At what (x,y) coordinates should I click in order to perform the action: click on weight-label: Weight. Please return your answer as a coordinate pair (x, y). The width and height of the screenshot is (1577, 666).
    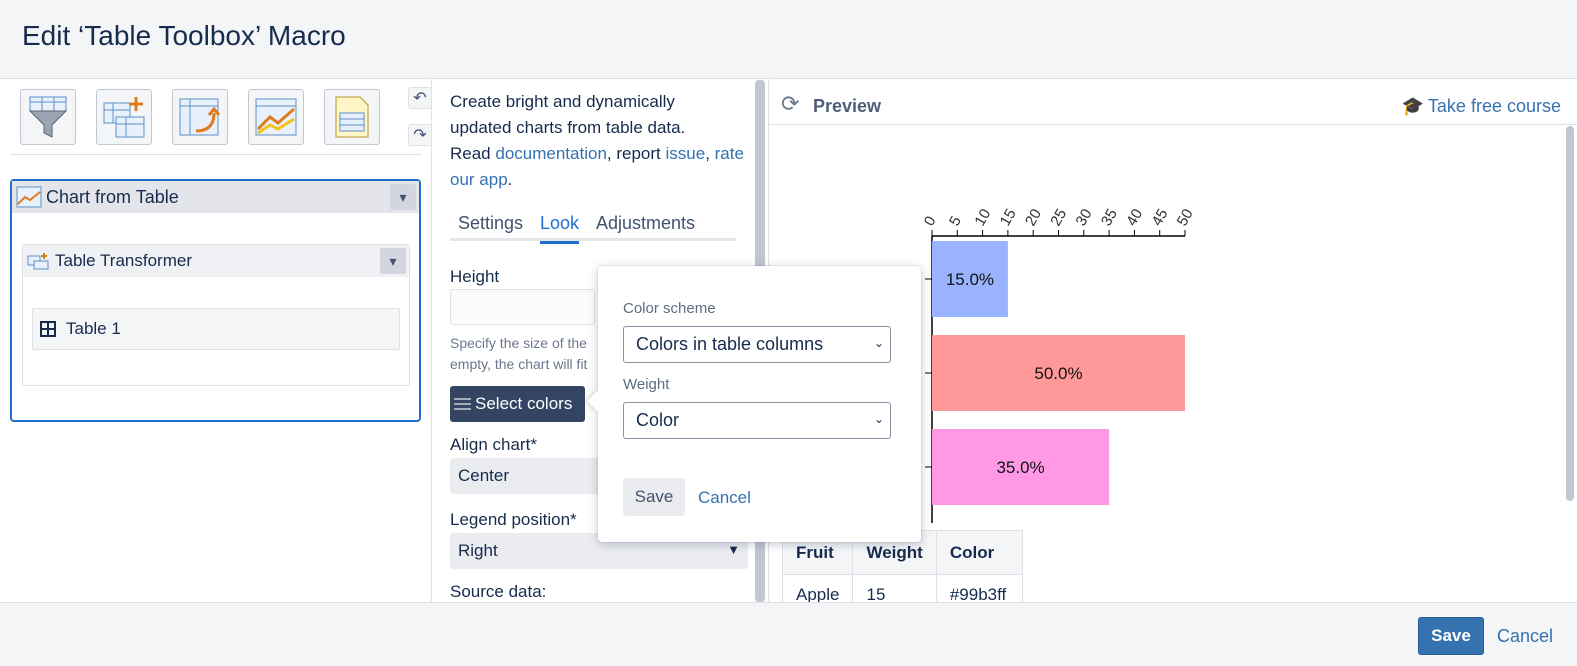
    Looking at the image, I should click on (646, 384).